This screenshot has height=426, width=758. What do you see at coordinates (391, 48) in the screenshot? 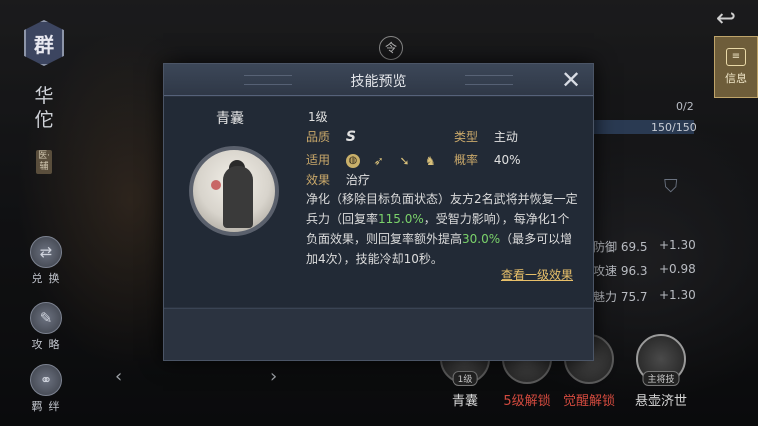
I see `command-token-icon: 令` at bounding box center [391, 48].